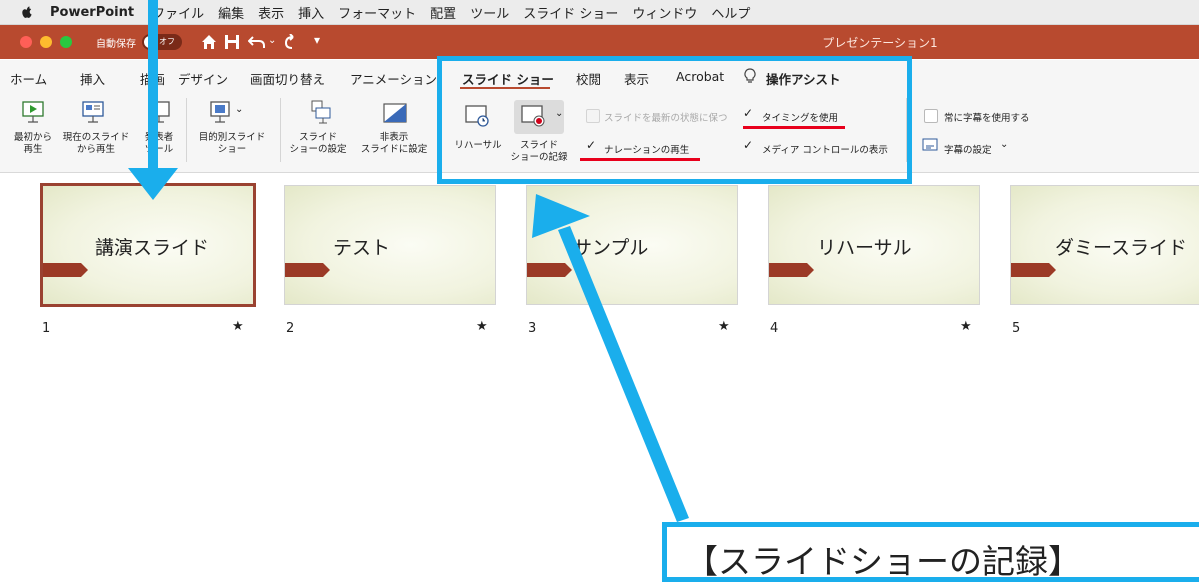 The image size is (1199, 583). I want to click on annotation-callout: 【スライドショーの記録】, so click(930, 552).